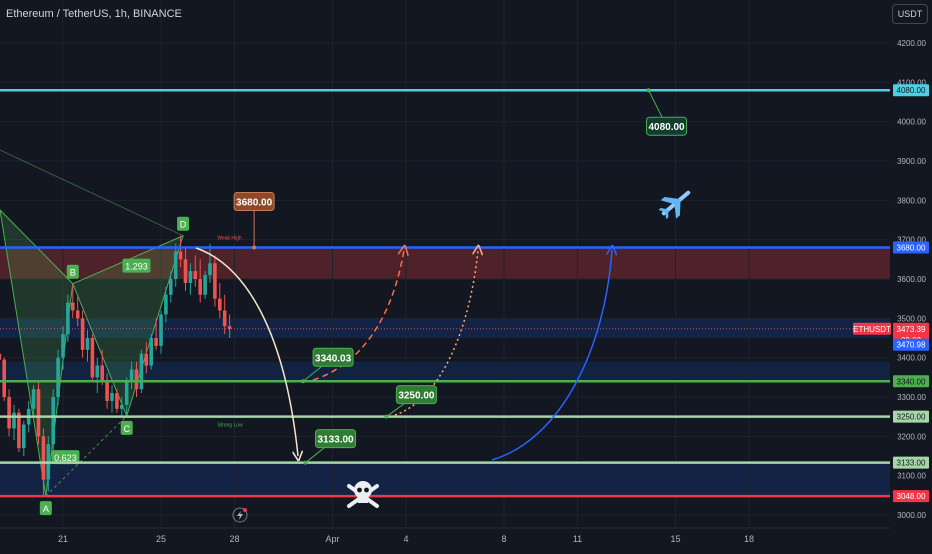 The image size is (932, 554). I want to click on y-tick-label: 4000.00, so click(911, 122).